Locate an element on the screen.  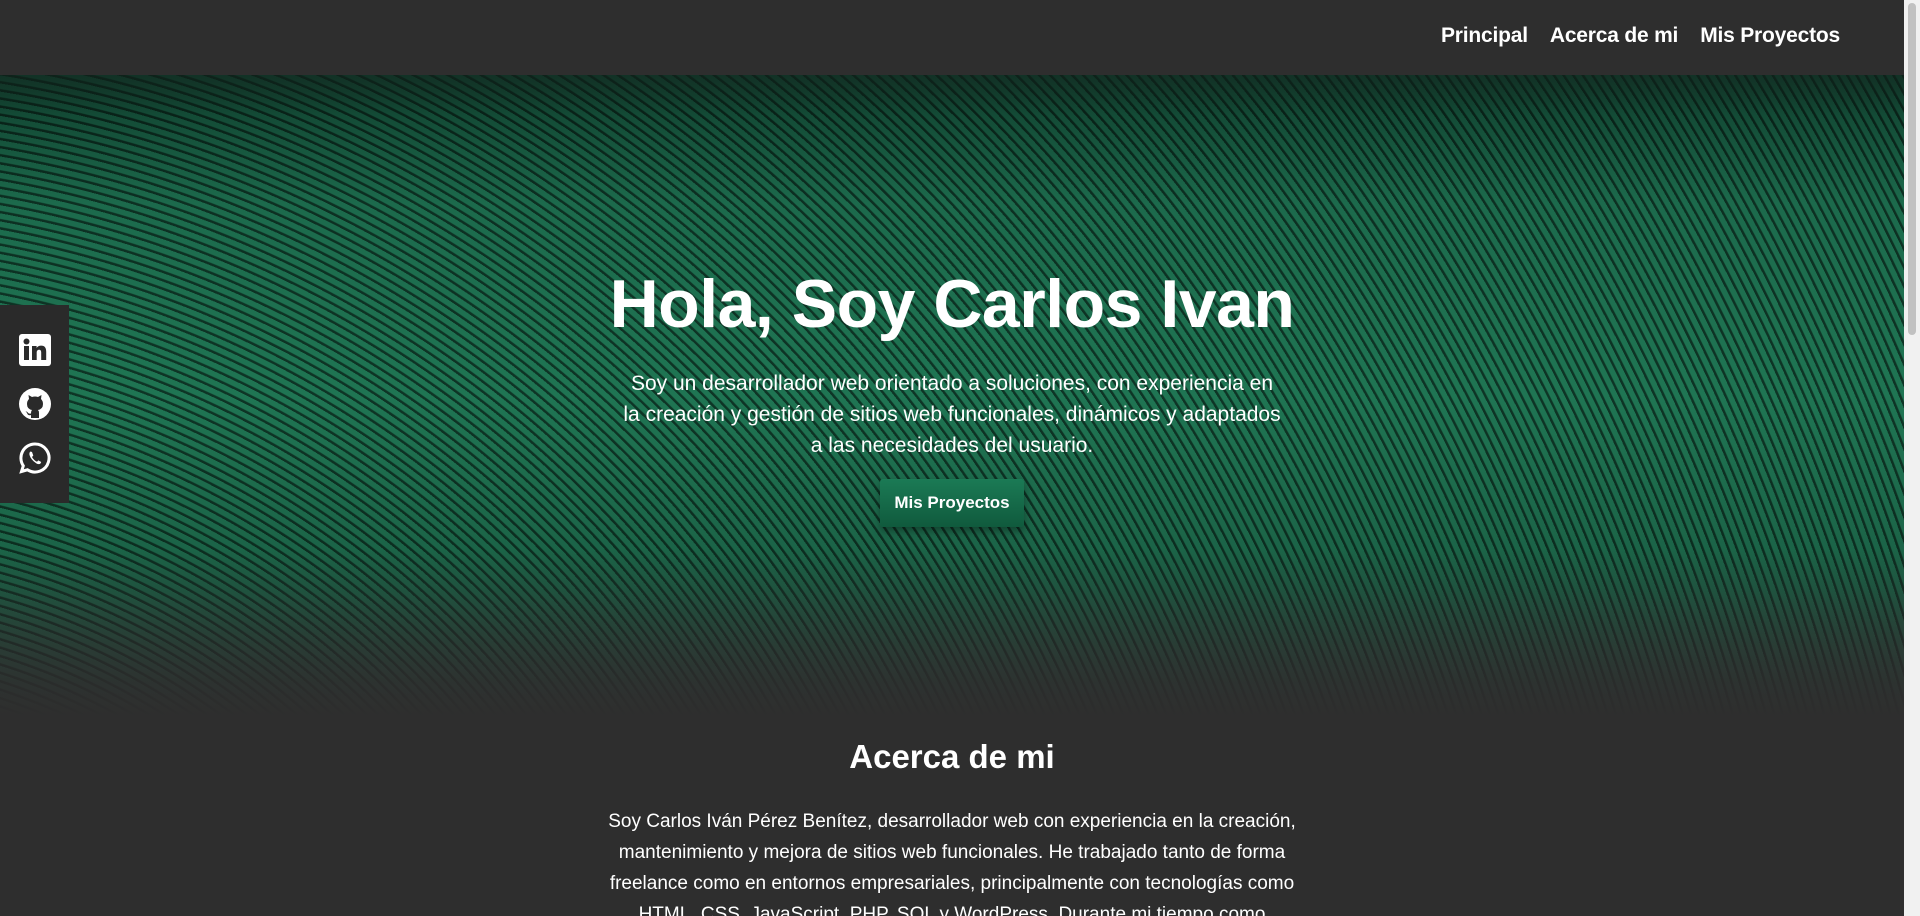
nav-link-principal: Principal is located at coordinates (1484, 36).